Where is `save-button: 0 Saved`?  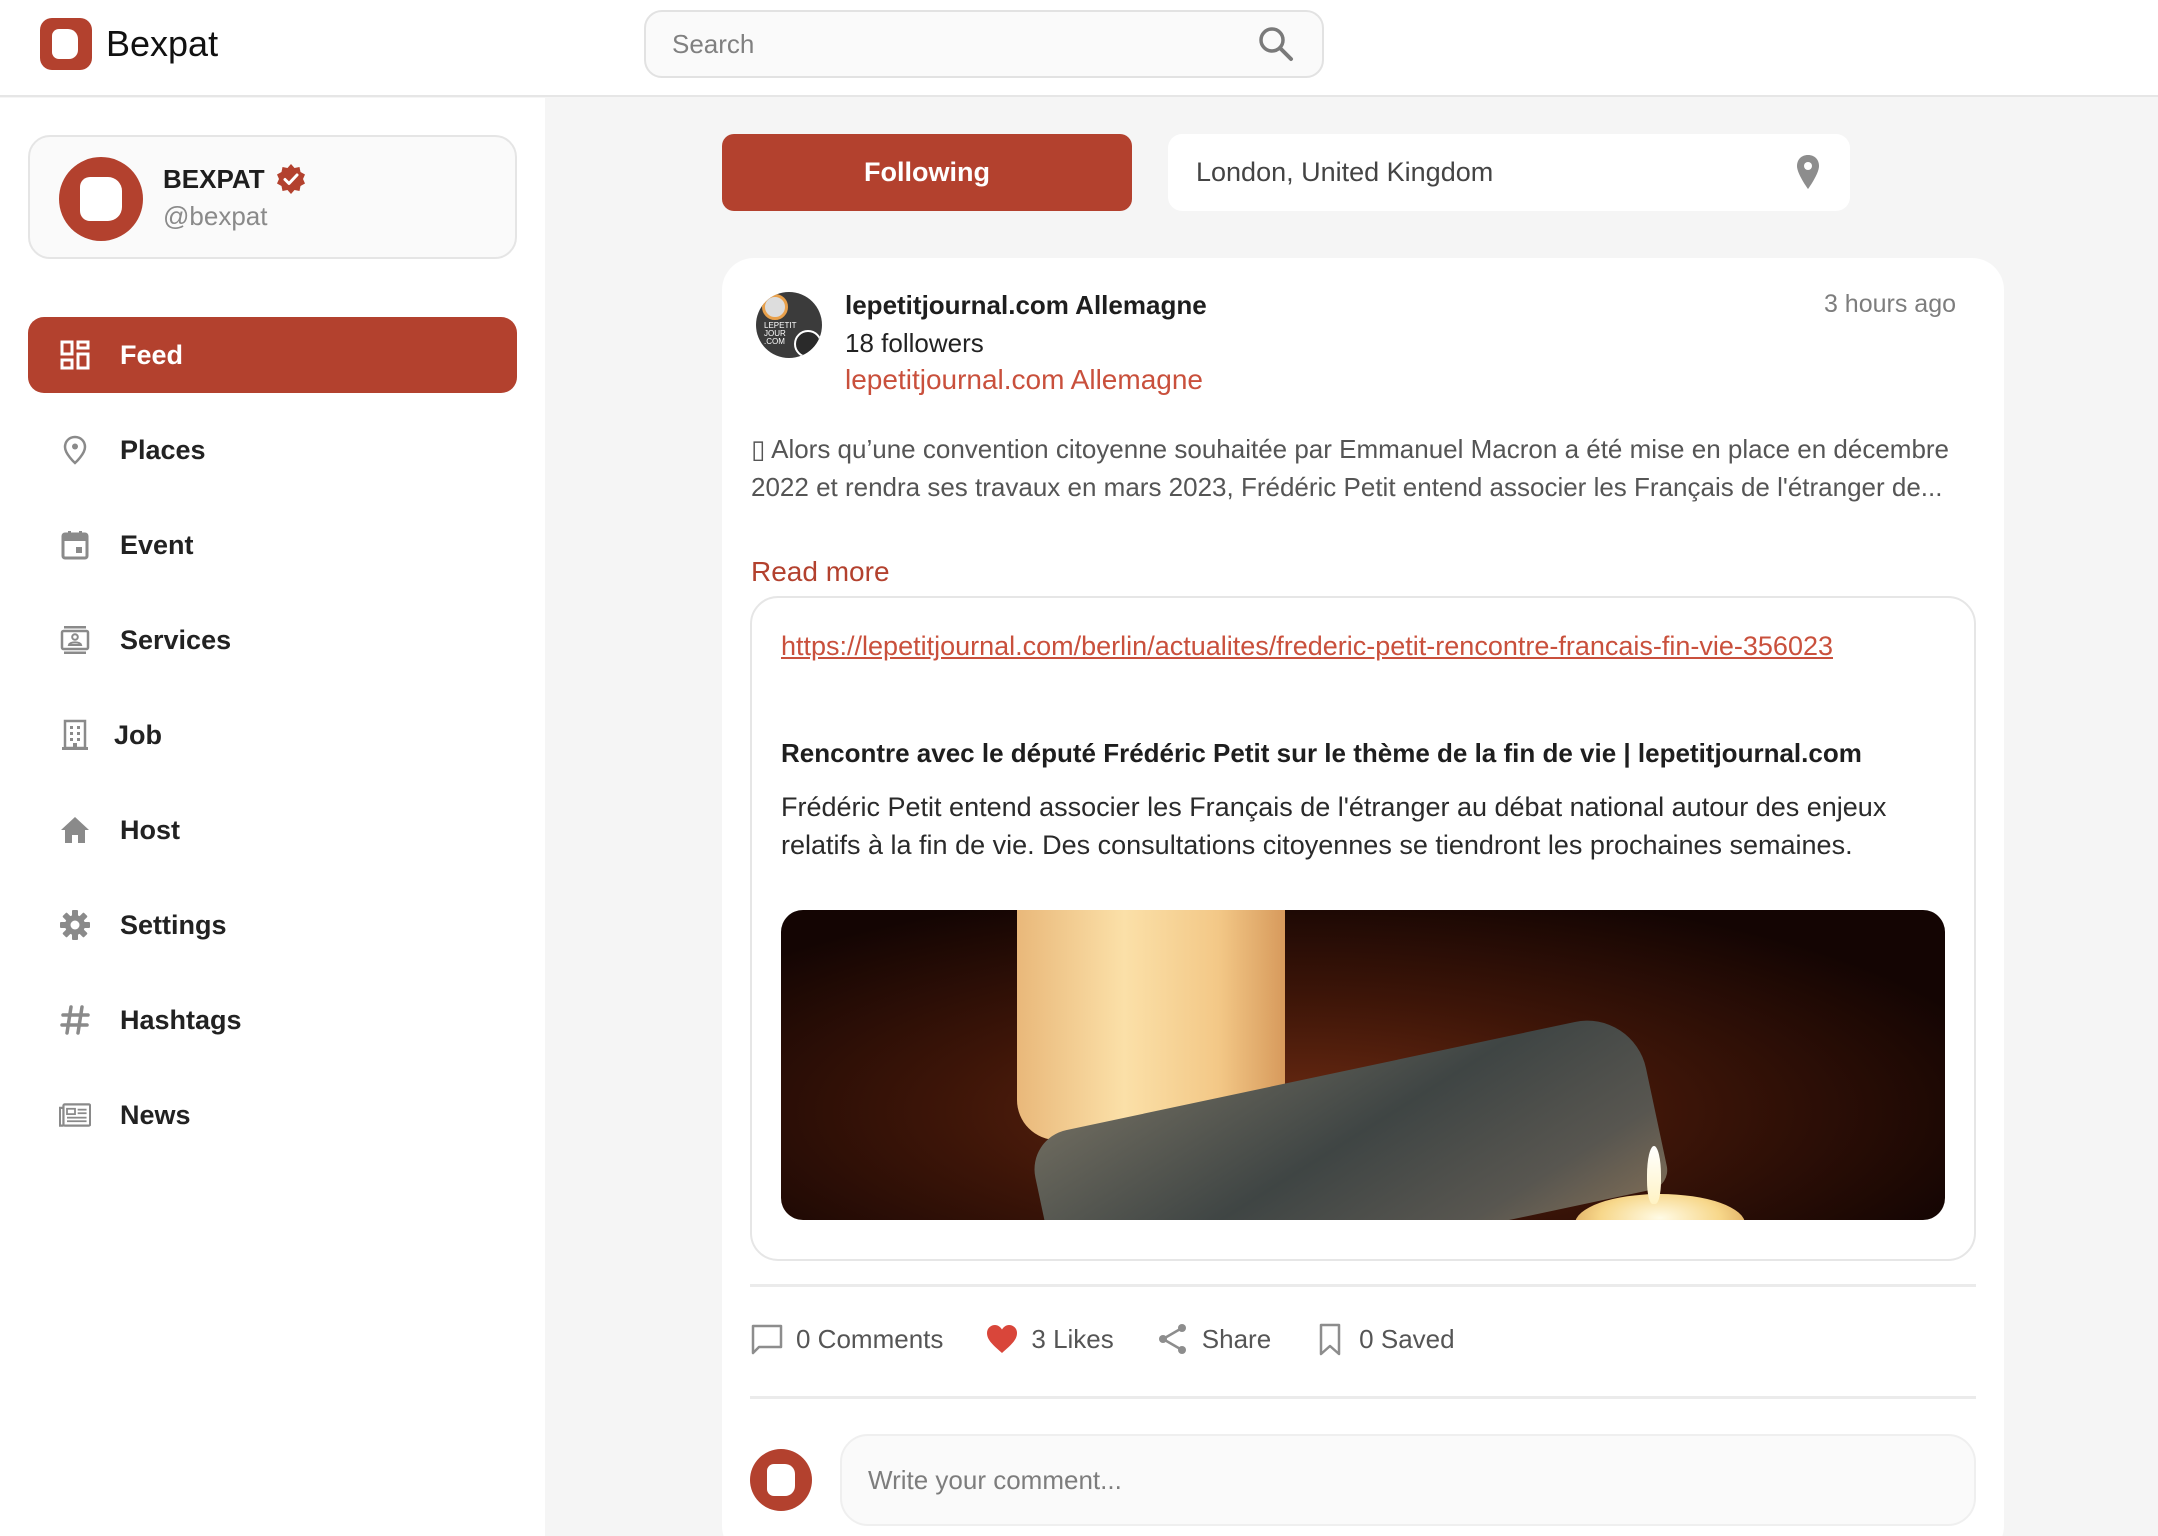 save-button: 0 Saved is located at coordinates (1384, 1339).